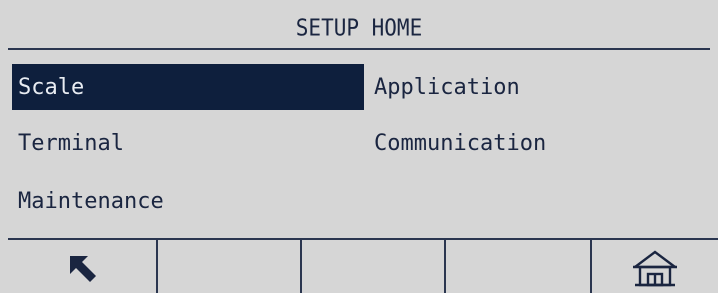 Image resolution: width=718 pixels, height=293 pixels. I want to click on menu-item-maintenance: Maintenance, so click(188, 201).